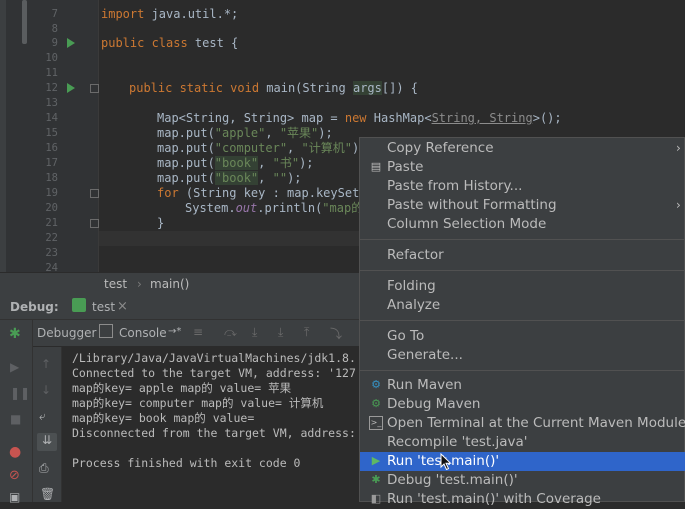  I want to click on terminal-icon: >_, so click(376, 423).